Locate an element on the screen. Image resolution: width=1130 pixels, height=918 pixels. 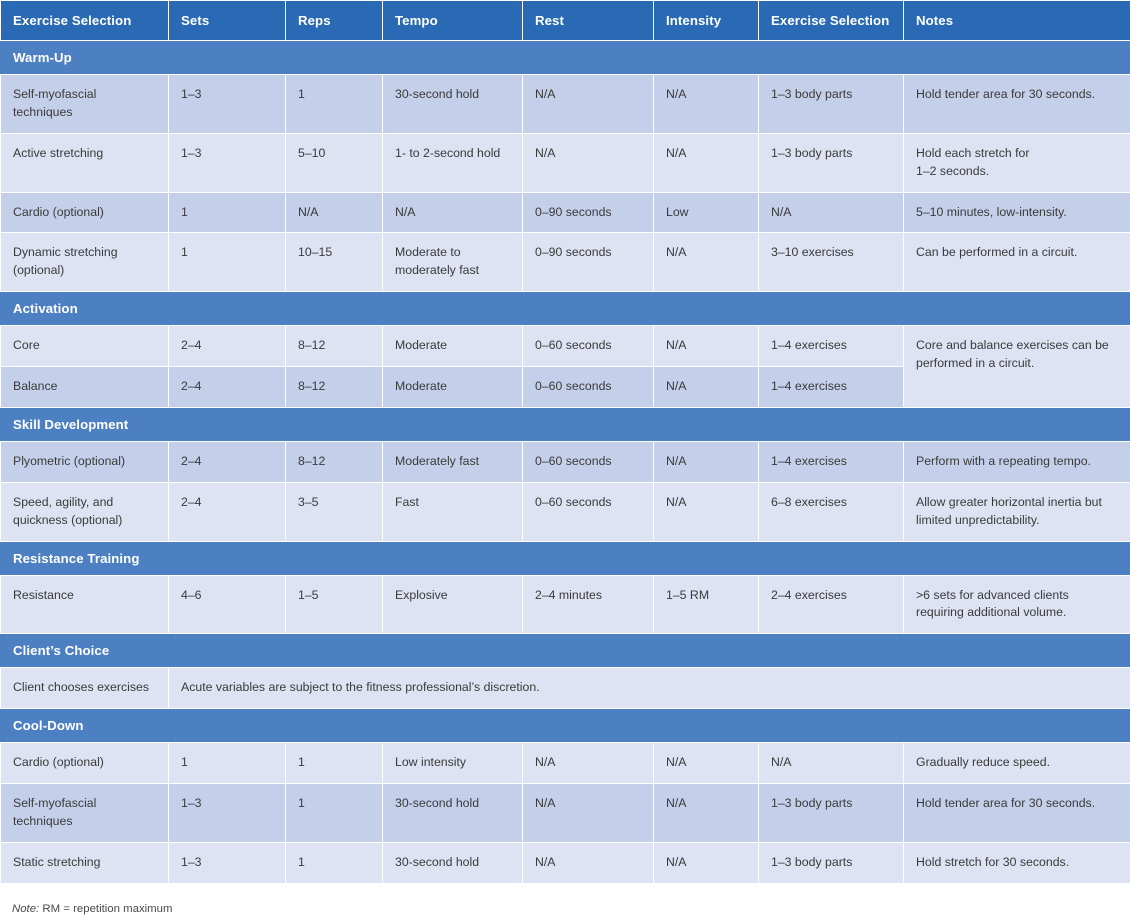
column-header-7: Notes is located at coordinates (1017, 21).